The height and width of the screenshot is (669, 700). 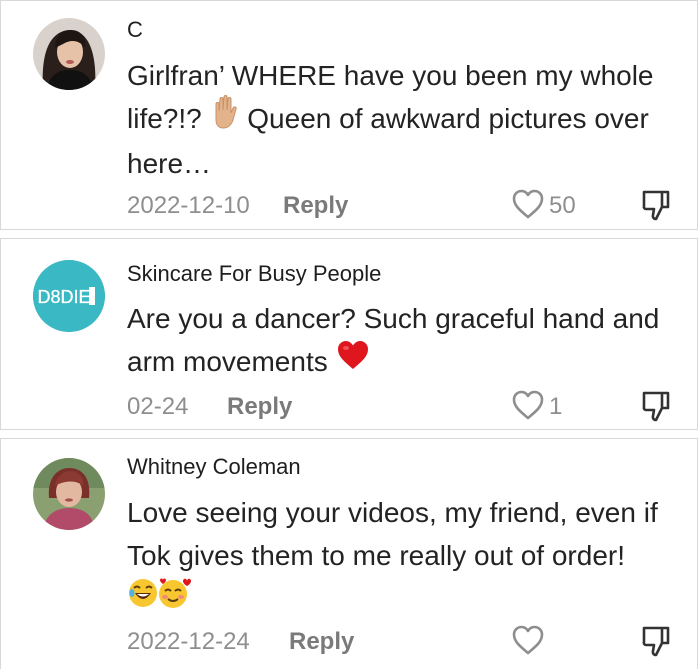 What do you see at coordinates (158, 406) in the screenshot?
I see `comment-date: 02-24` at bounding box center [158, 406].